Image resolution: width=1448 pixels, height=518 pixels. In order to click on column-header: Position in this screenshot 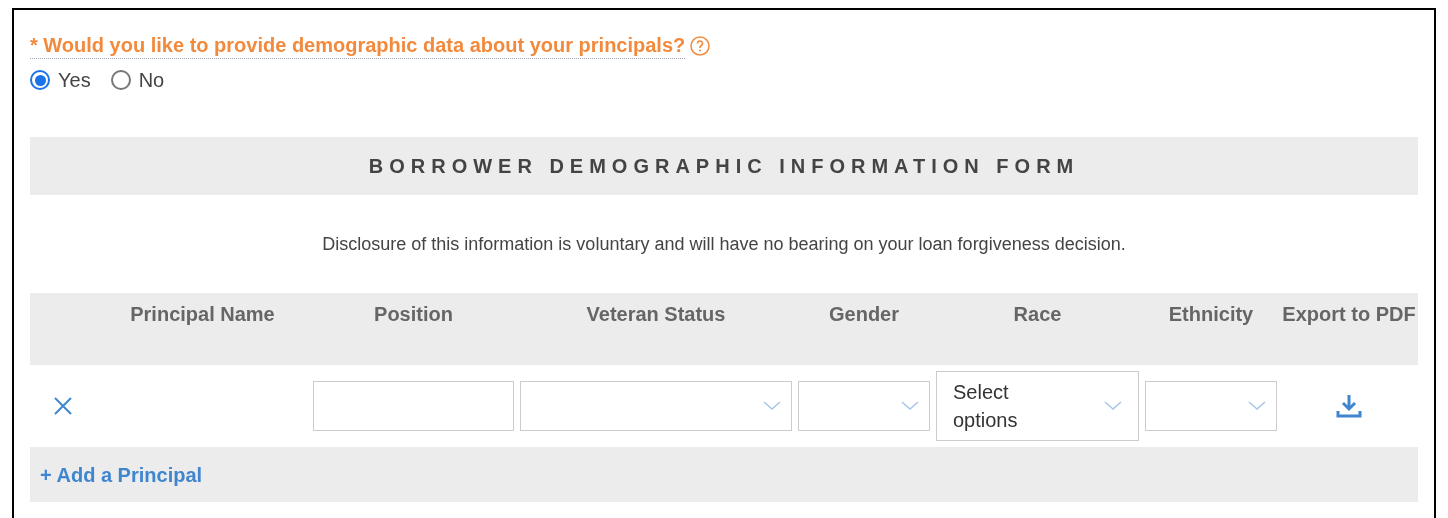, I will do `click(413, 314)`.